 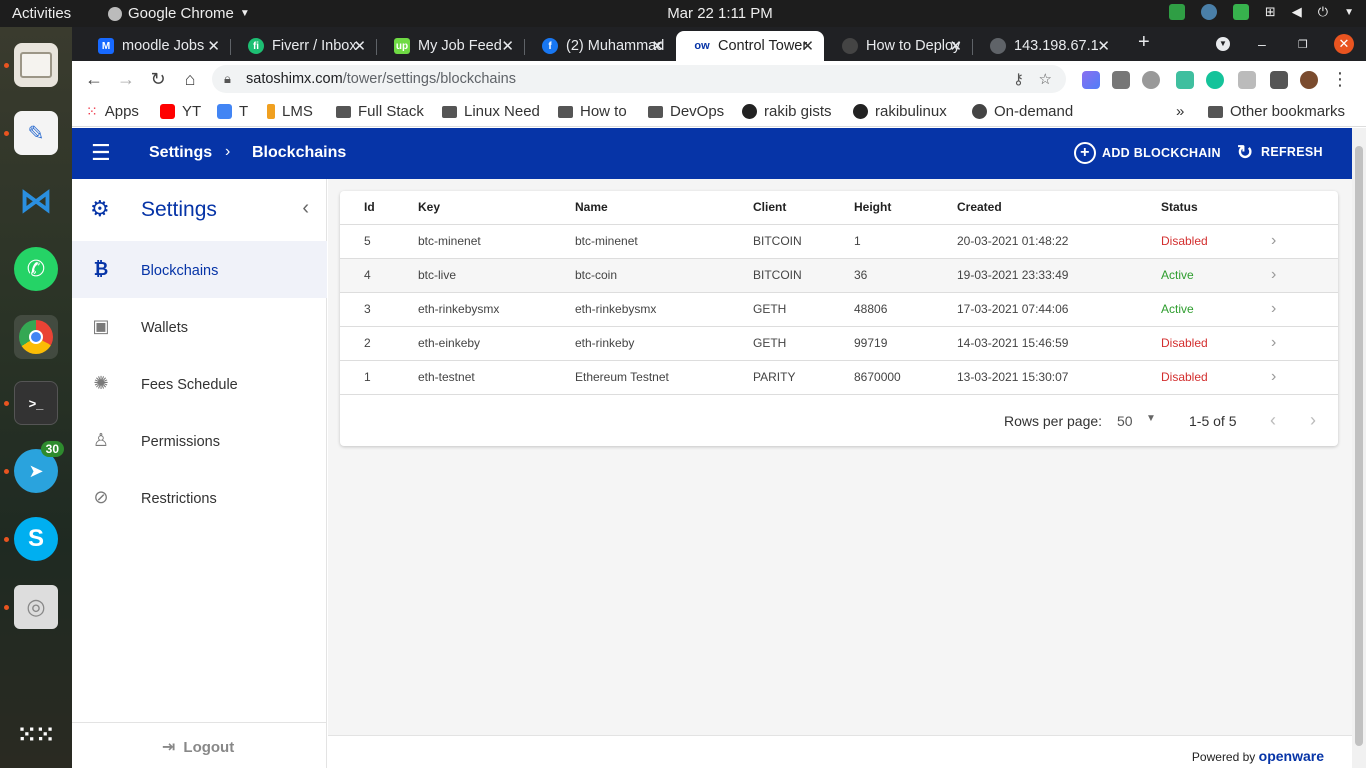 I want to click on key-icon: ⚷, so click(x=1018, y=79).